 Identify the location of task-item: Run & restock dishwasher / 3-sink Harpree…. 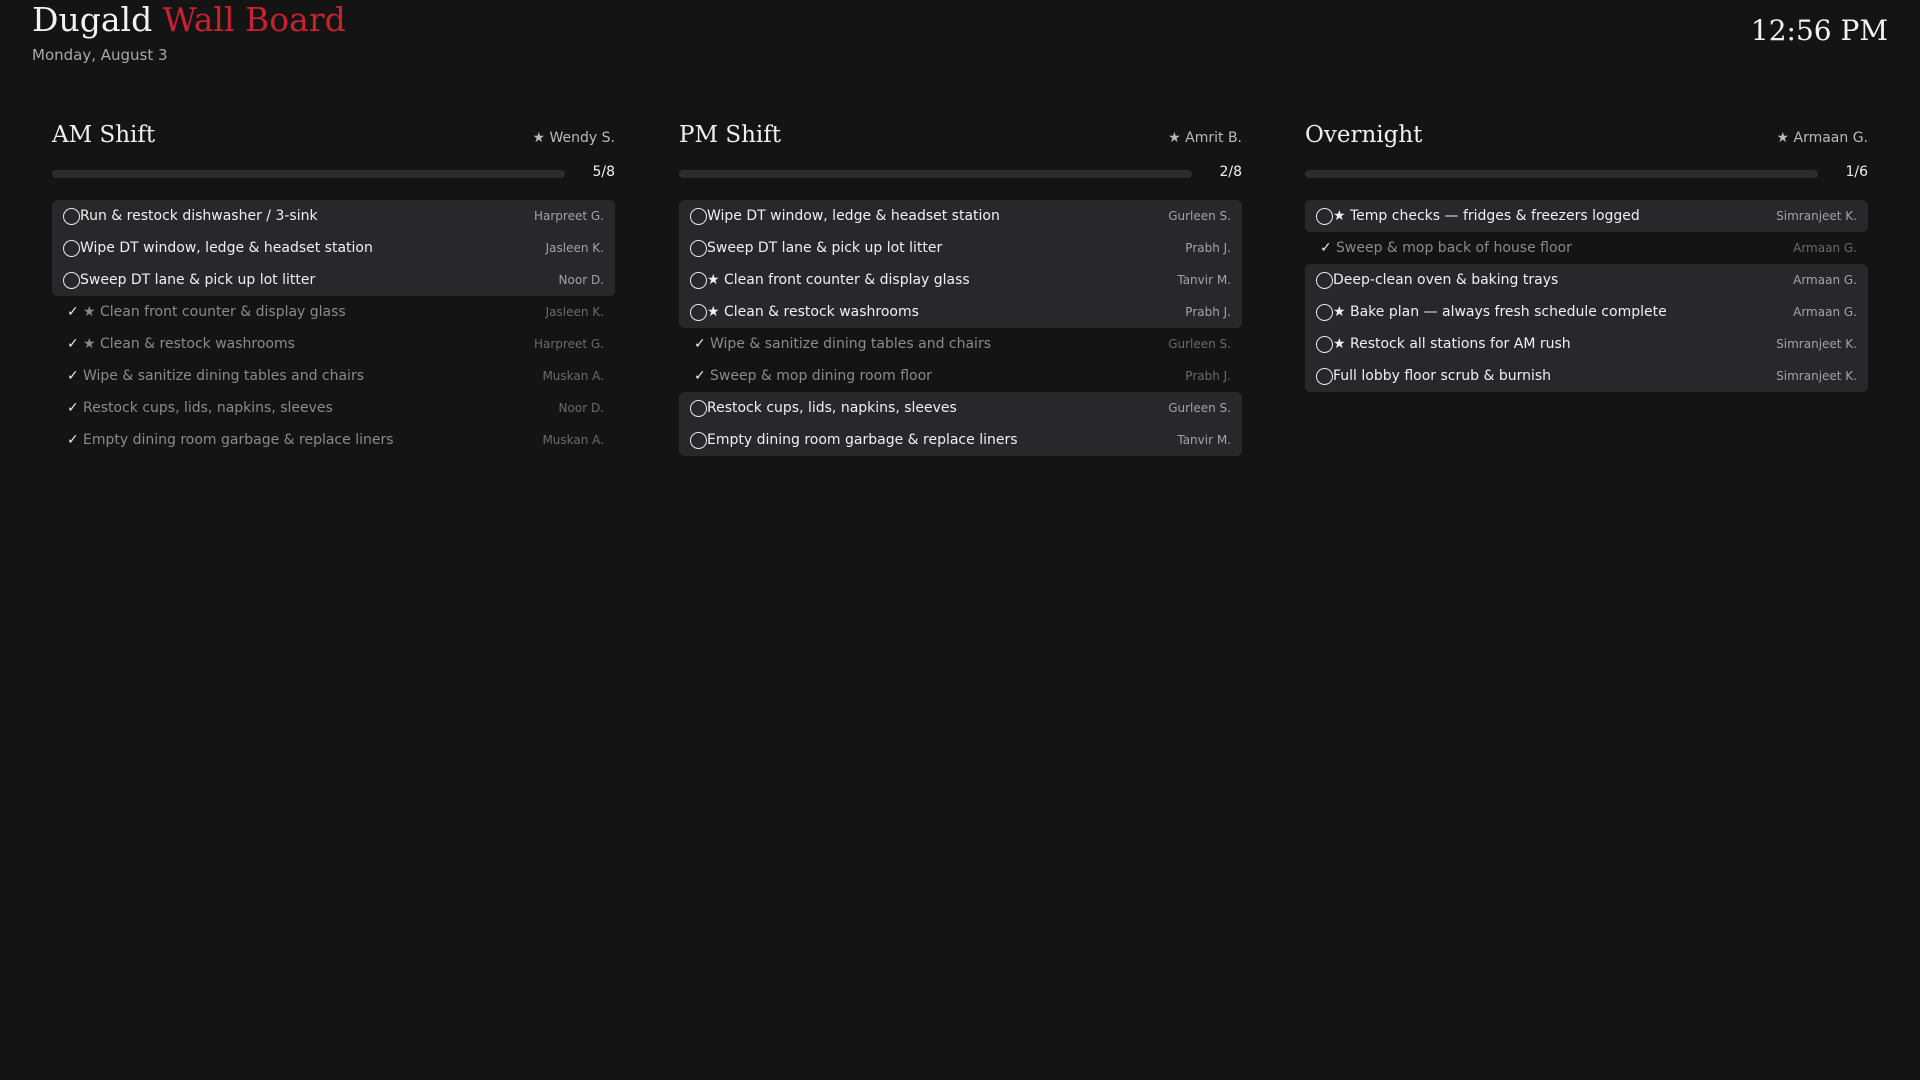
(333, 216).